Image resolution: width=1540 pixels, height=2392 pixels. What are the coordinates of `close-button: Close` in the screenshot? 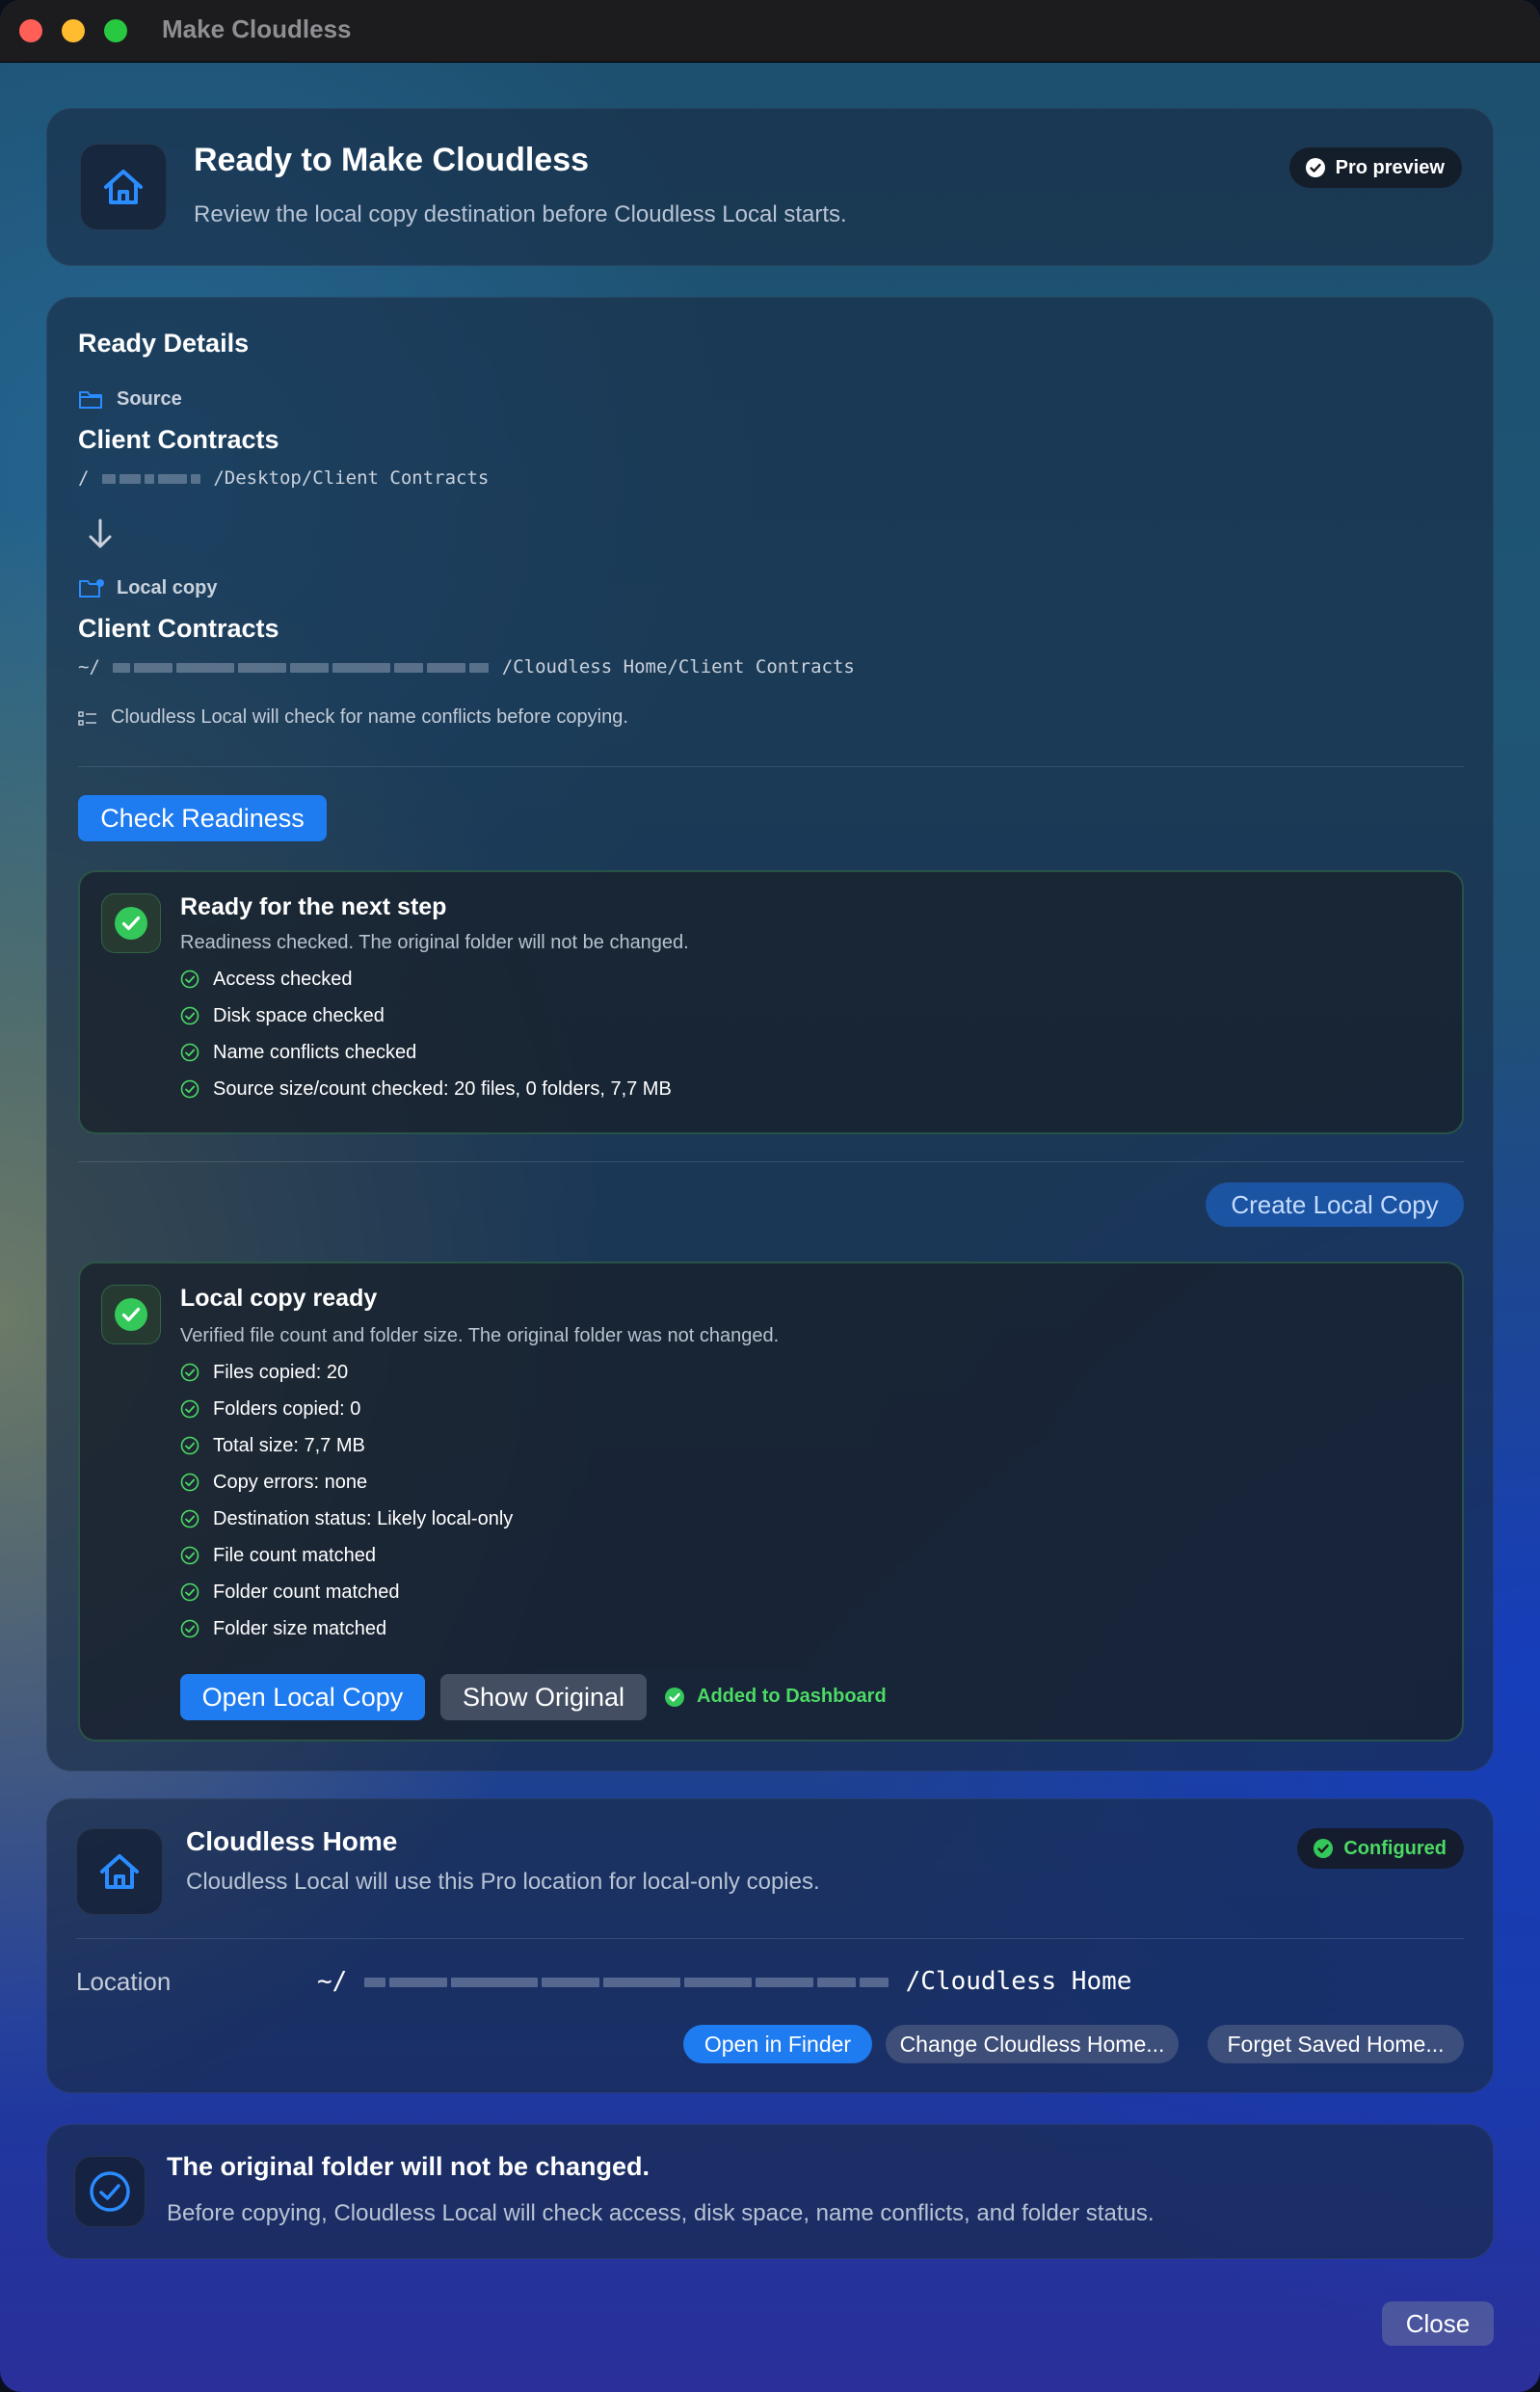 It's located at (1438, 2323).